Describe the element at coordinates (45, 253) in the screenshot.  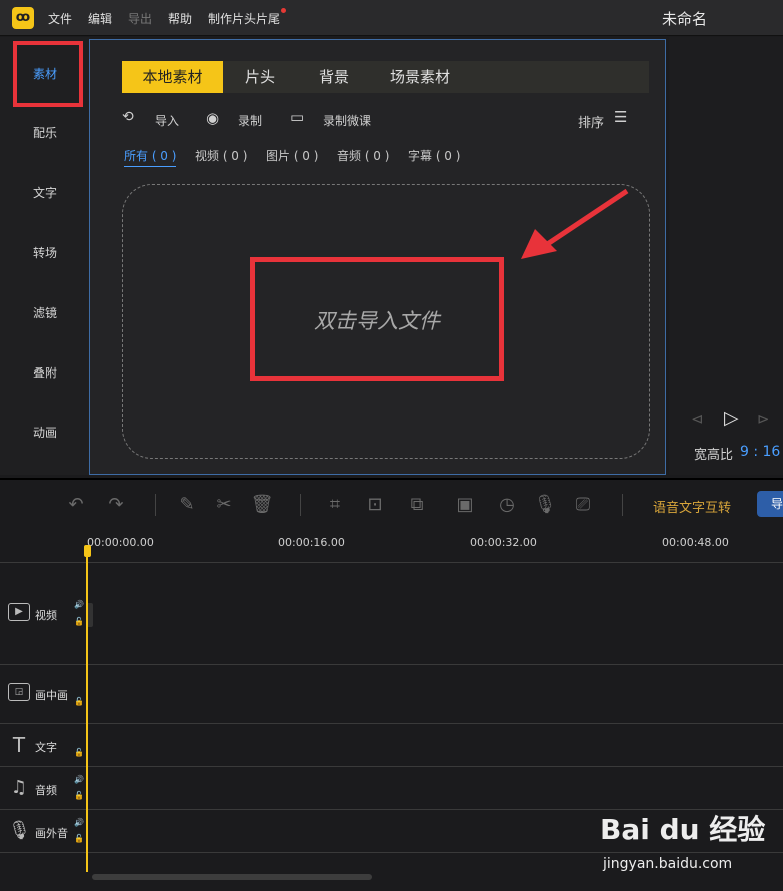
I see `sidebar-tab-transition: 转场` at that location.